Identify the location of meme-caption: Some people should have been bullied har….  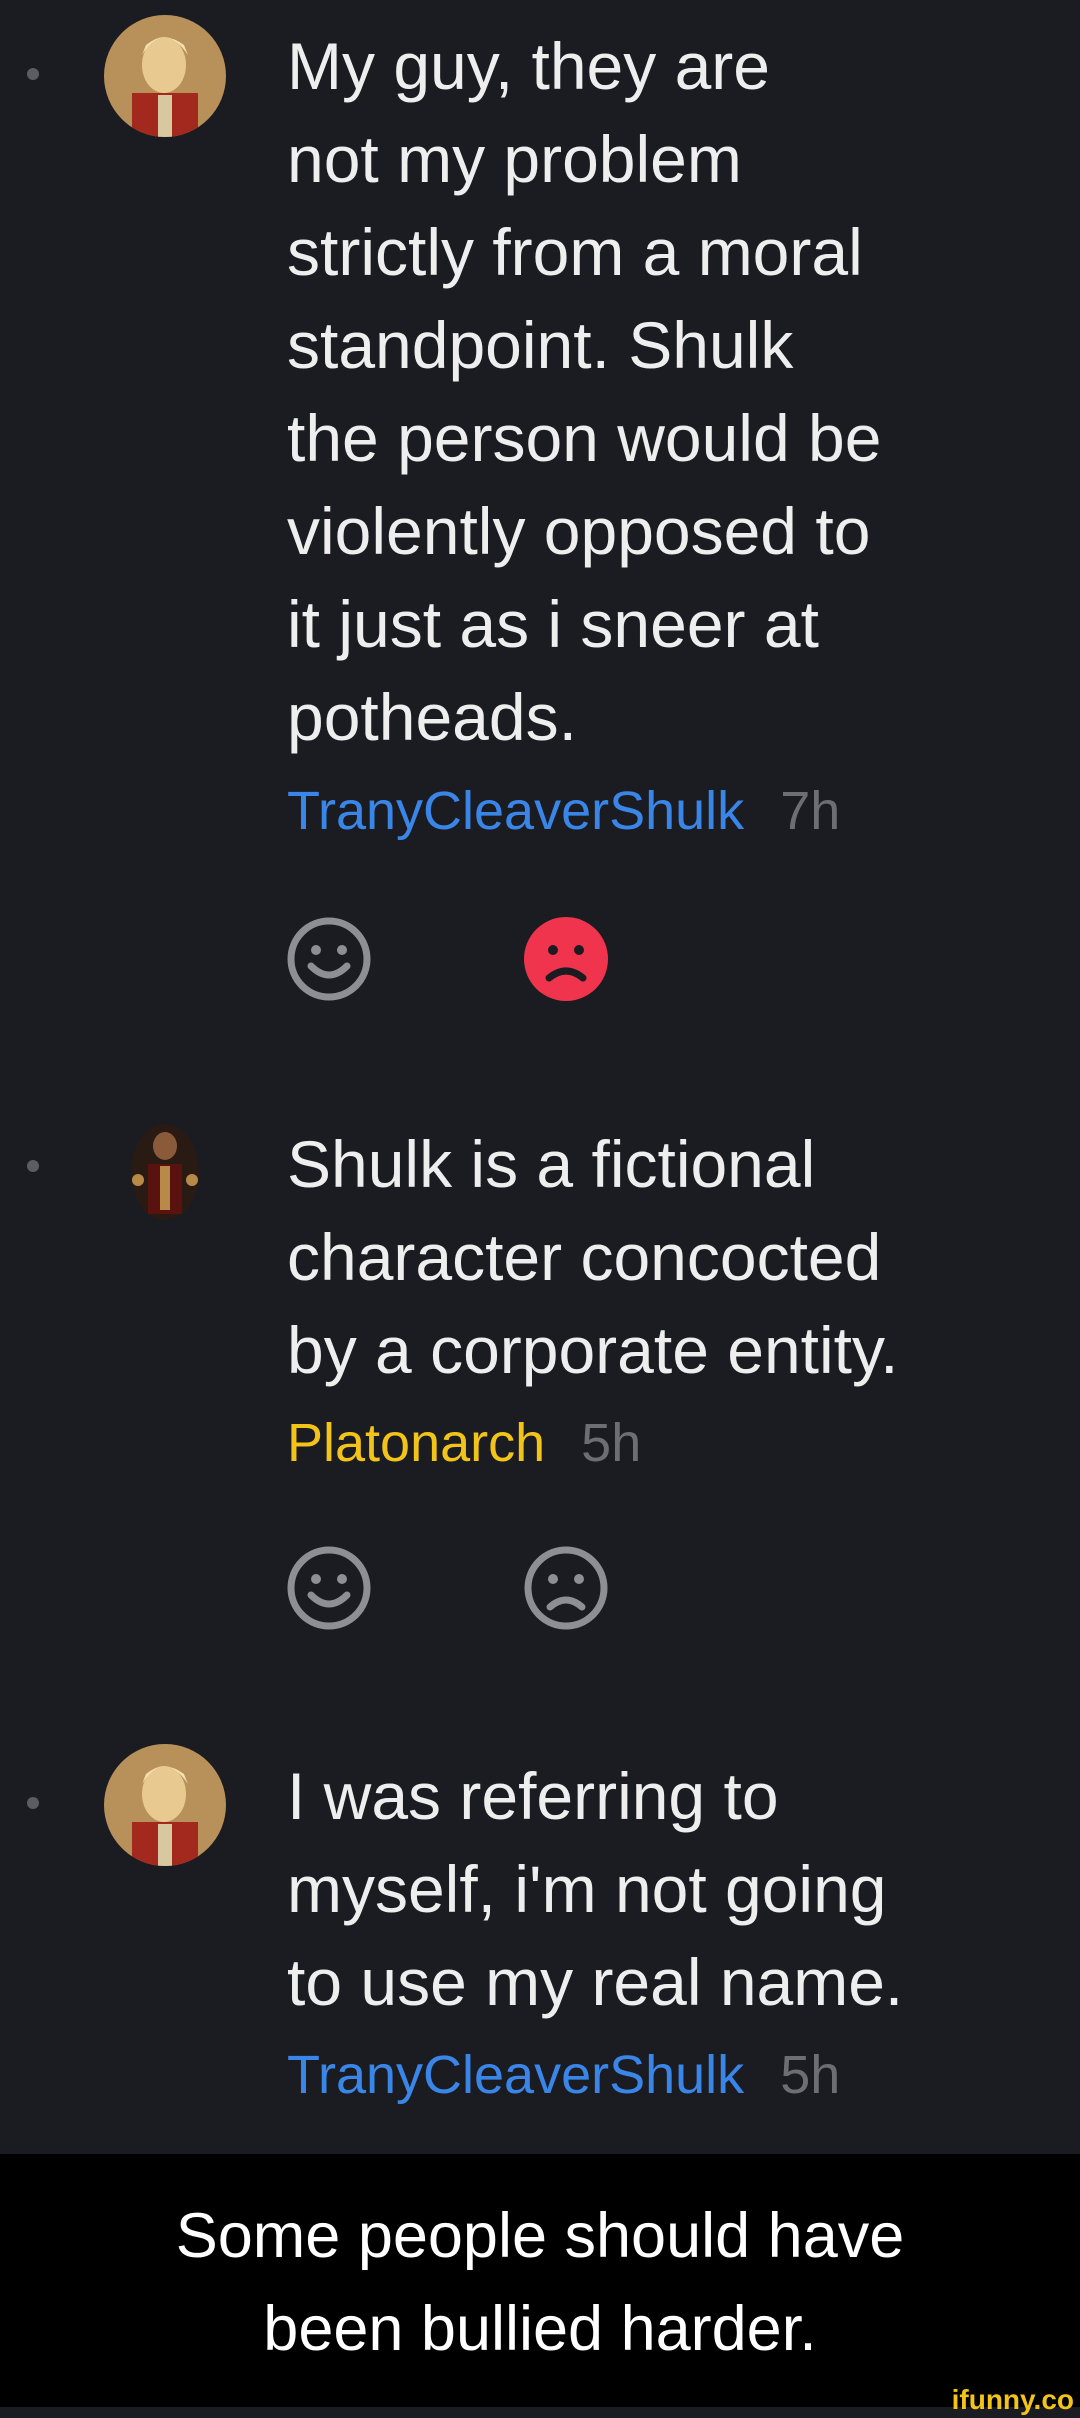
(540, 2282).